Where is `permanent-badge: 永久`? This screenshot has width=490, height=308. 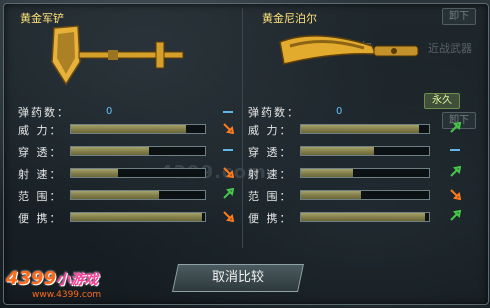
permanent-badge: 永久 is located at coordinates (442, 101).